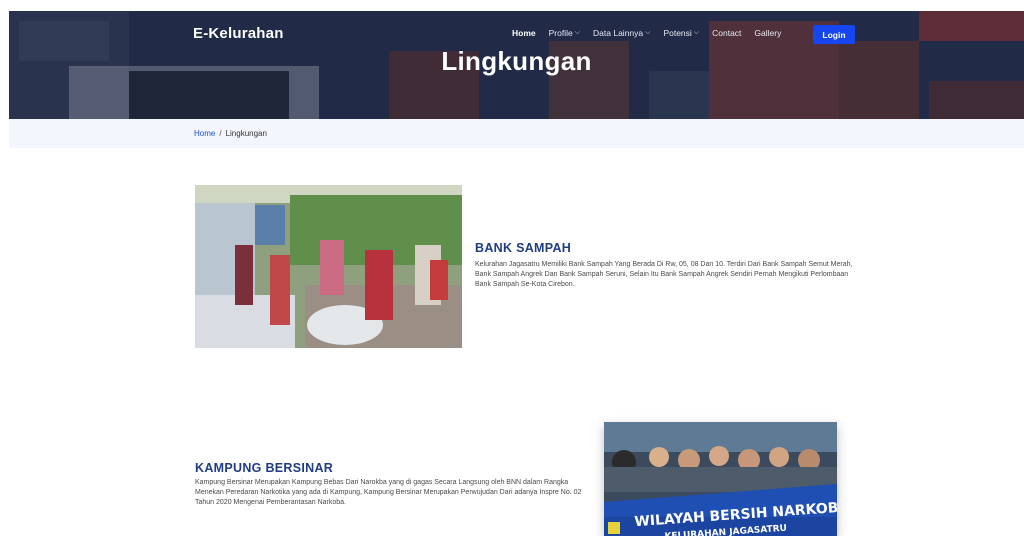 The image size is (1024, 536). What do you see at coordinates (264, 468) in the screenshot?
I see `section-title-kampung-bersinar: KAMPUNG BERSINAR` at bounding box center [264, 468].